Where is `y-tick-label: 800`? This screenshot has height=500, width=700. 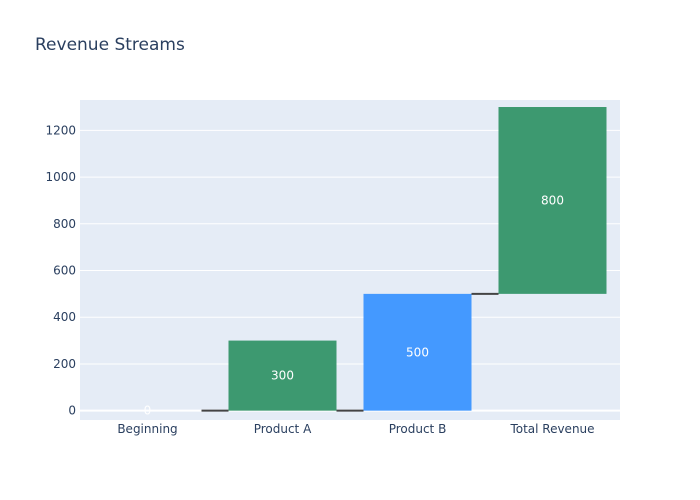 y-tick-label: 800 is located at coordinates (64, 224).